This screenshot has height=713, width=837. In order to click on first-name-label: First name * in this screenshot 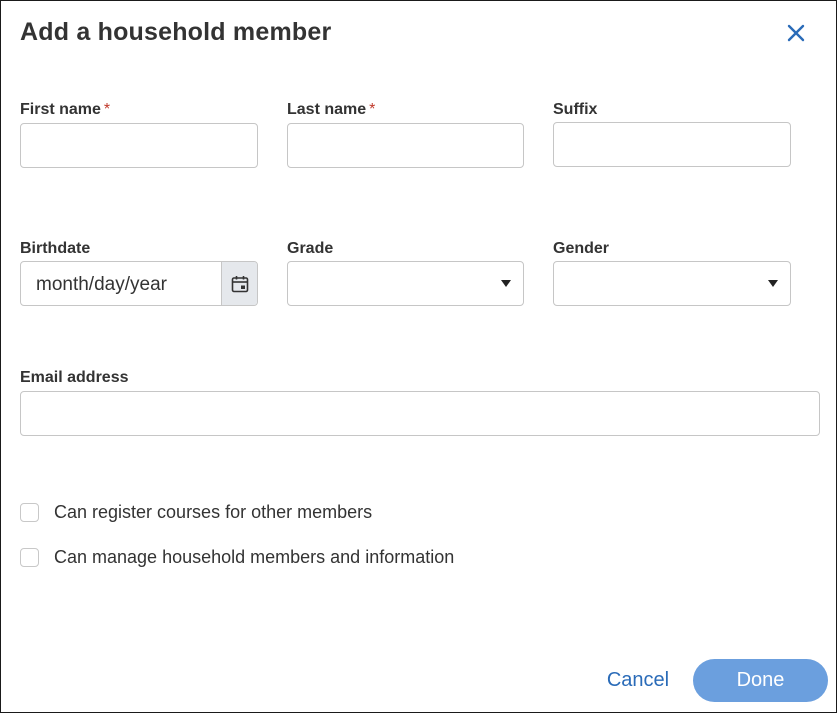, I will do `click(65, 110)`.